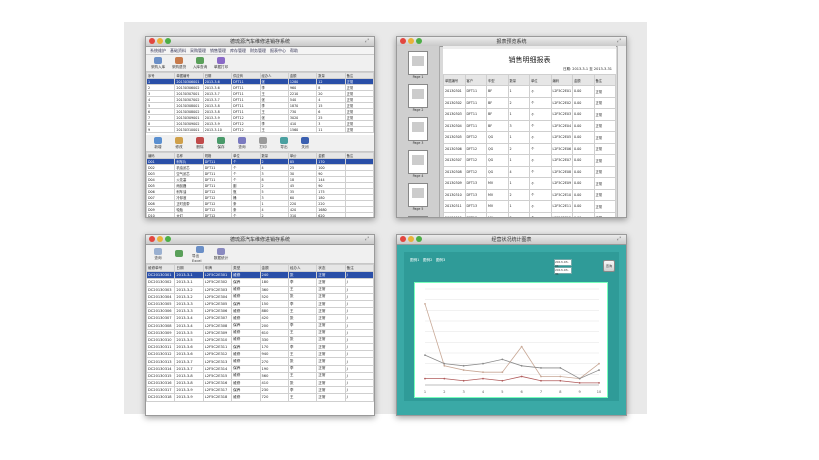 The width and height of the screenshot is (819, 460). I want to click on table-row: 20130302 DFT11 BF 2 个 L2F5C2E02 0.00 正常, so click(529, 102).